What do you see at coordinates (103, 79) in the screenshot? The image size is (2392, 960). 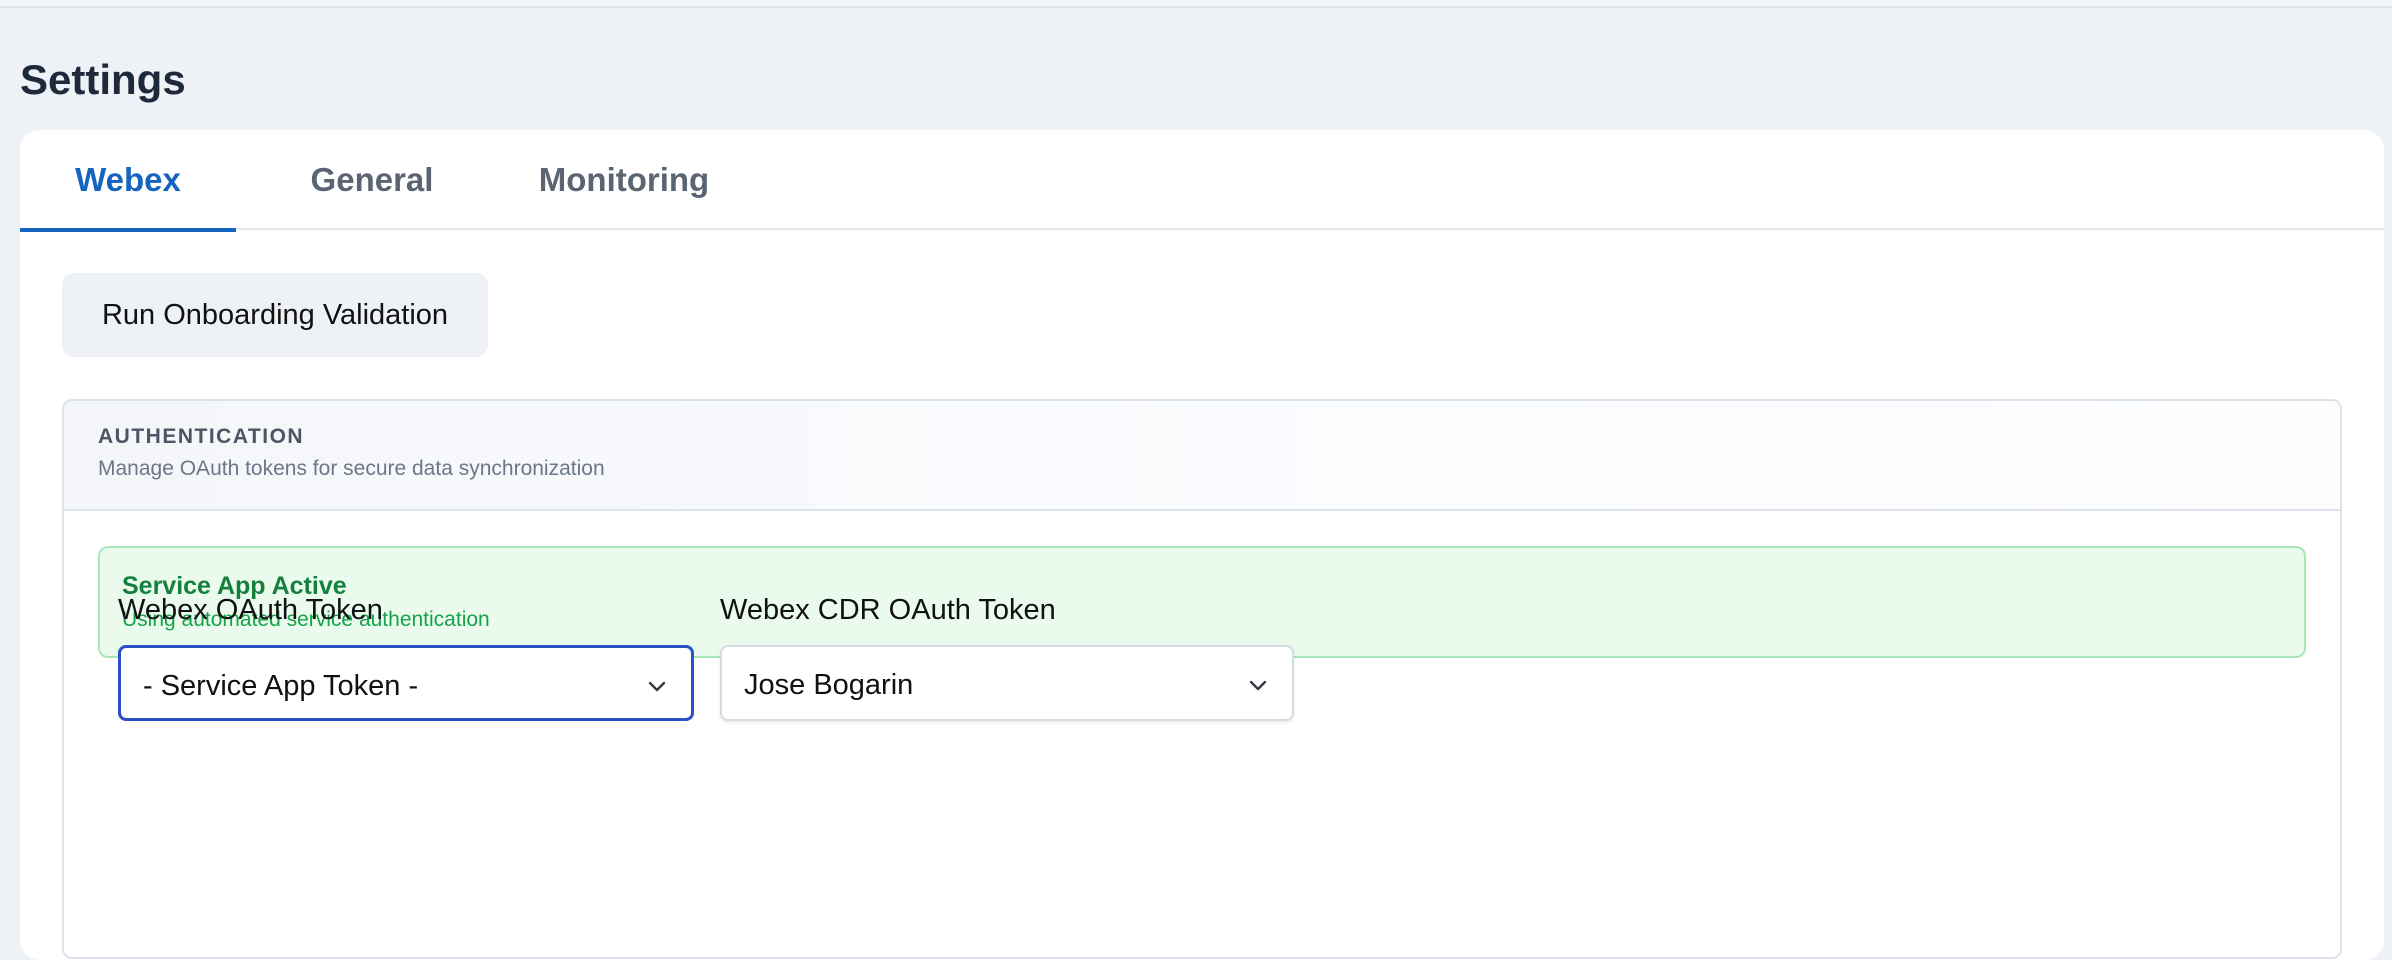 I see `page-title: Settings` at bounding box center [103, 79].